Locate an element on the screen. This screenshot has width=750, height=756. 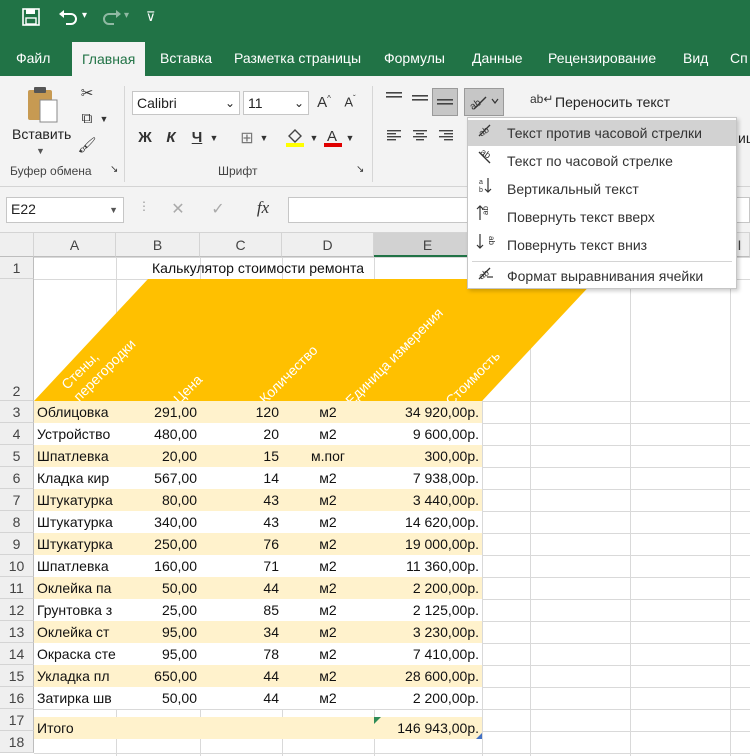
redo-icon is located at coordinates (111, 19).